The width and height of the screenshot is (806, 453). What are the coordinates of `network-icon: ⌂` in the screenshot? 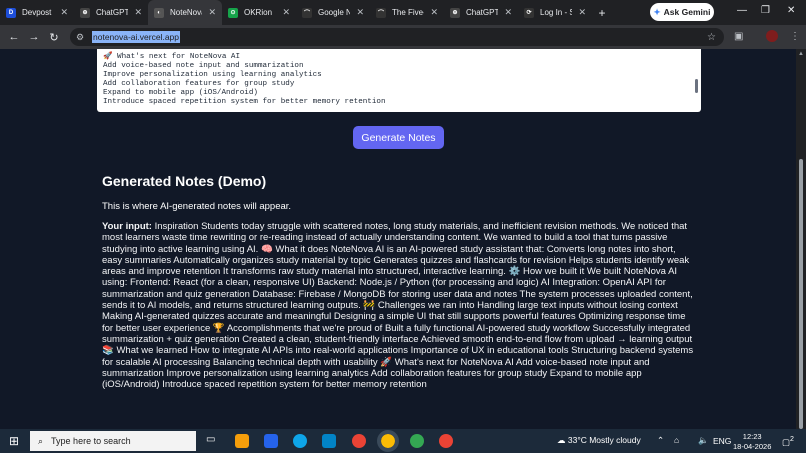 It's located at (676, 440).